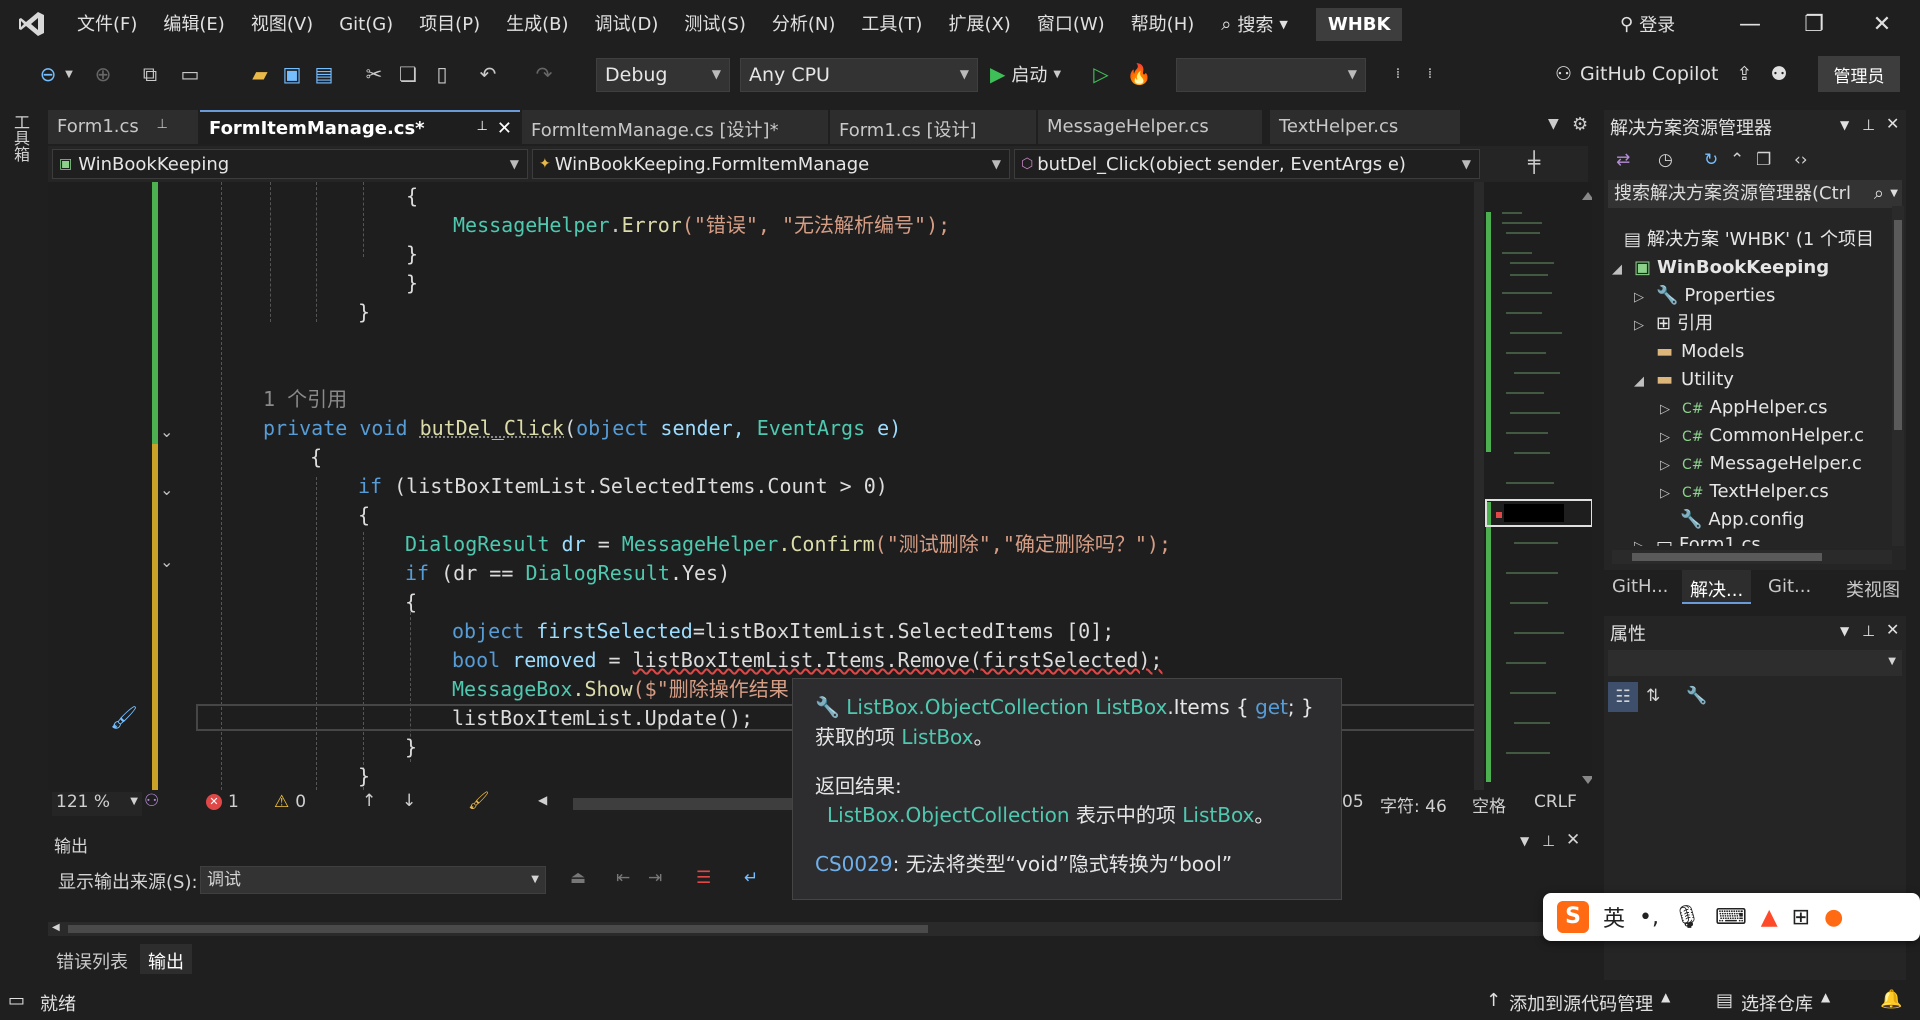 The height and width of the screenshot is (1020, 1920). Describe the element at coordinates (123, 127) in the screenshot. I see `tab-form1-cs: Form1.cs ⊥` at that location.